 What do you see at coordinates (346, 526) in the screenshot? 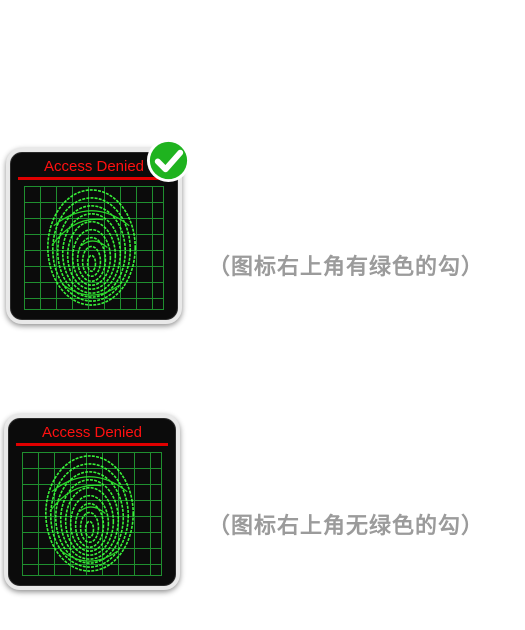
I see `item-caption: （图标右上角无绿色的勾）` at bounding box center [346, 526].